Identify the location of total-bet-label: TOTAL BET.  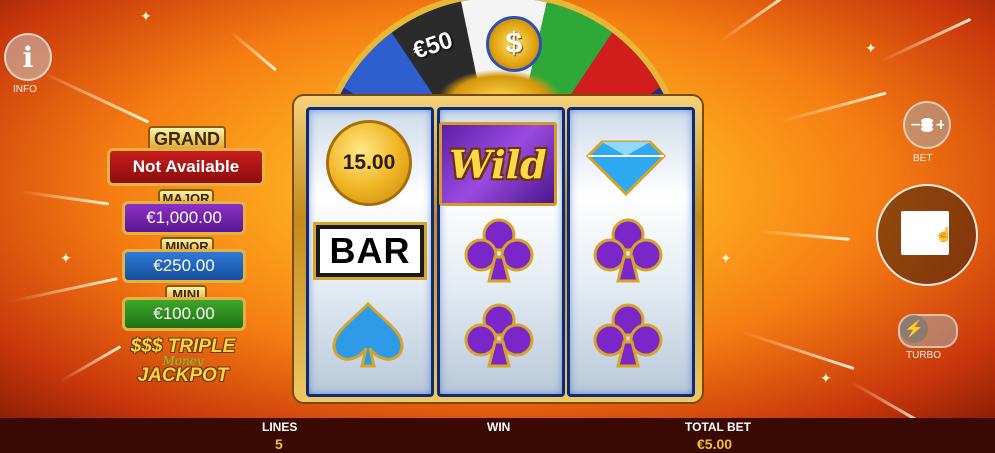
(718, 427).